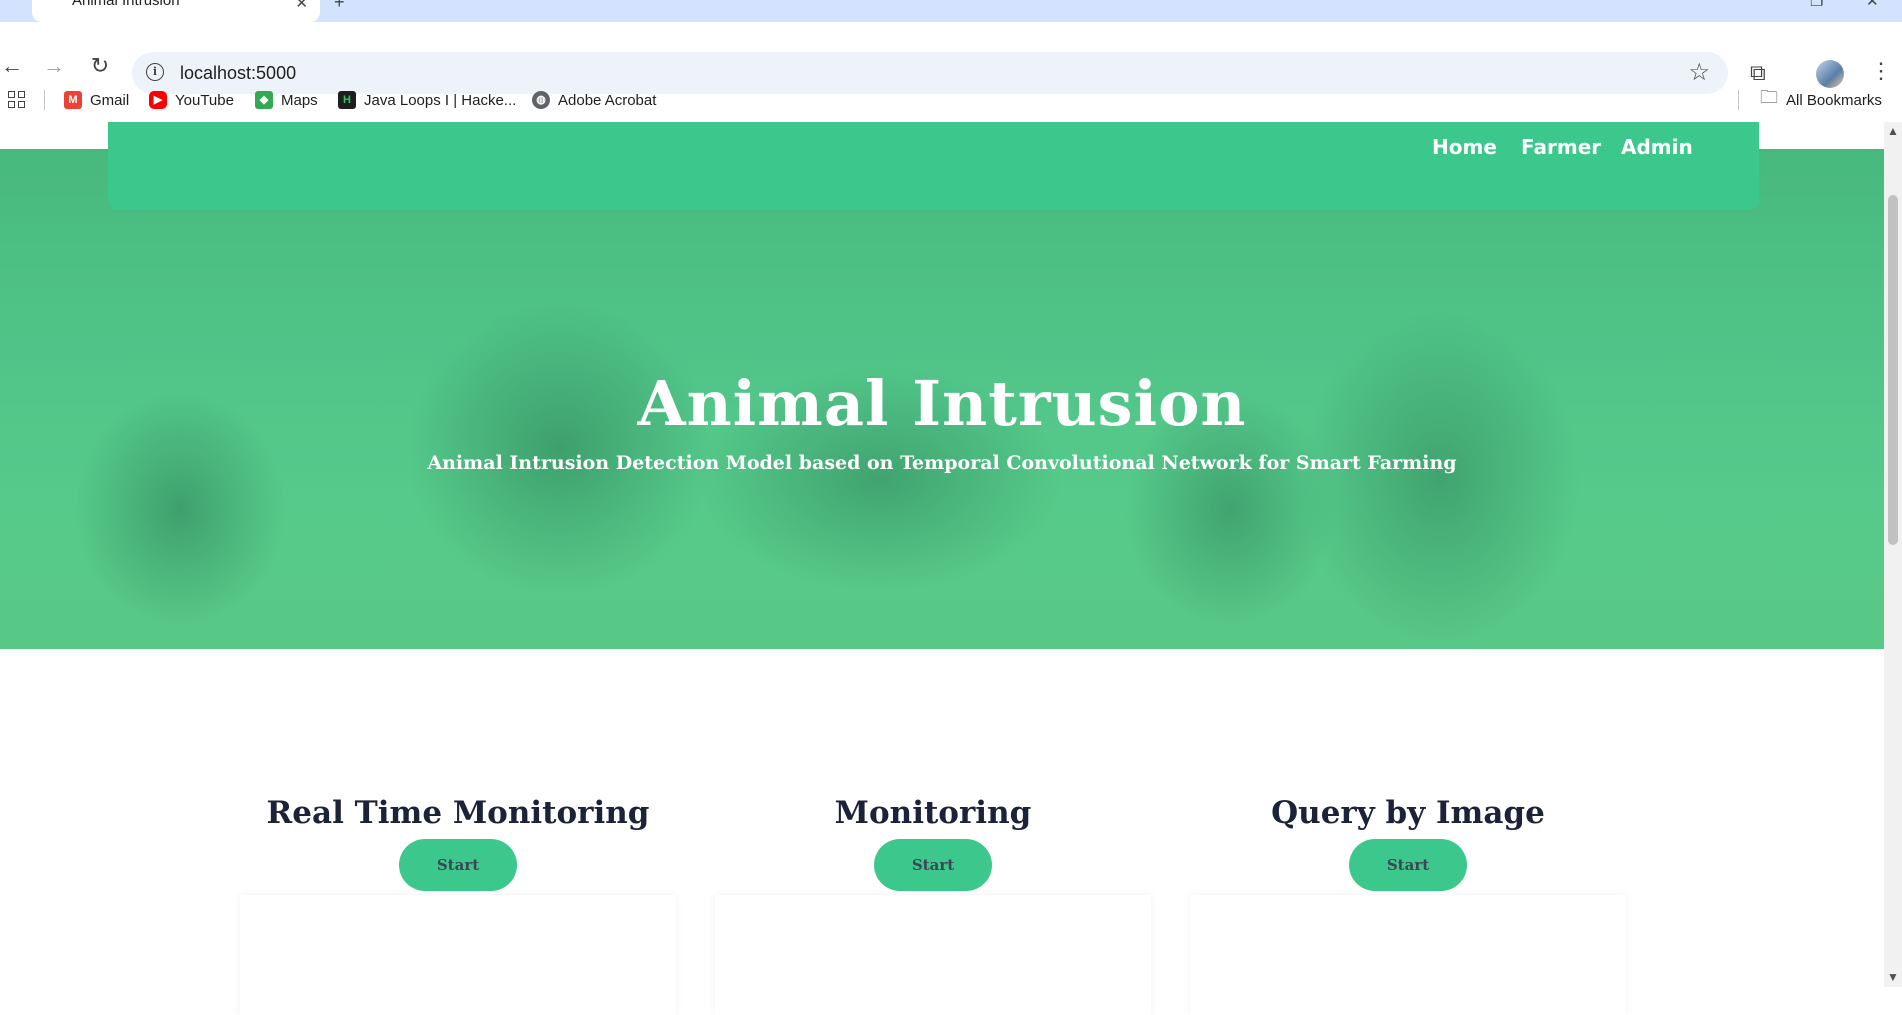 This screenshot has height=1015, width=1902. I want to click on bookmark-label: YouTube, so click(204, 100).